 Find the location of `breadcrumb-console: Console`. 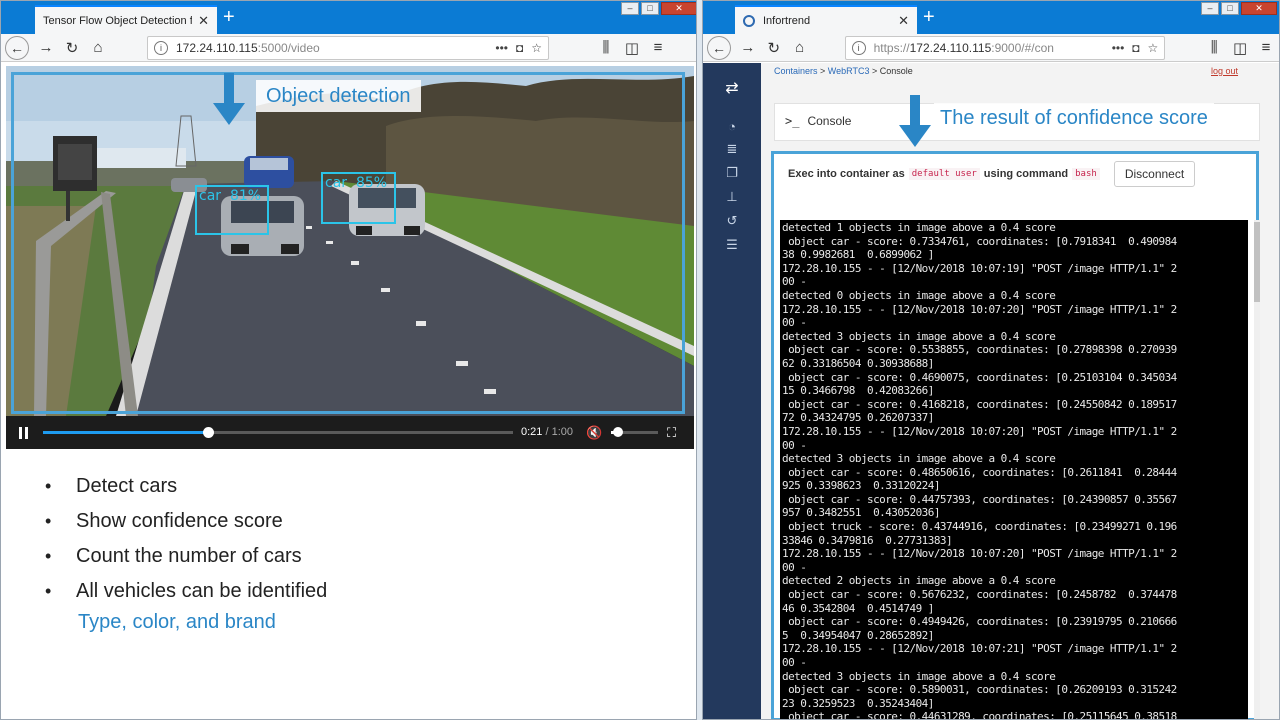

breadcrumb-console: Console is located at coordinates (896, 71).